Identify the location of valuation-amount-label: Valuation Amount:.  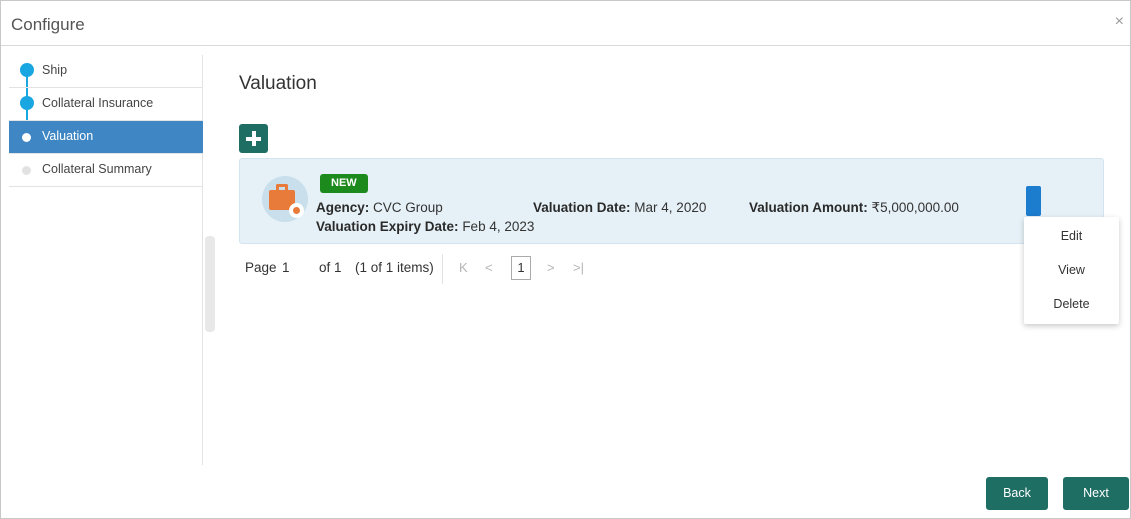
(808, 207).